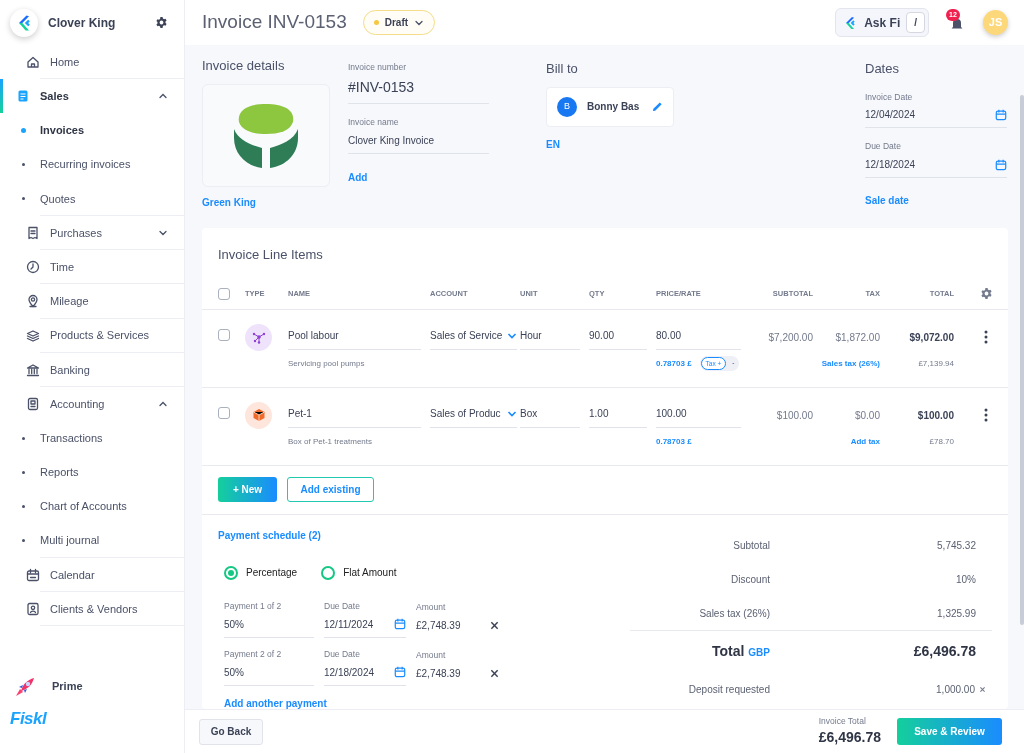 This screenshot has height=753, width=1024. Describe the element at coordinates (728, 690) in the screenshot. I see `deposit-label: Deposit requested` at that location.